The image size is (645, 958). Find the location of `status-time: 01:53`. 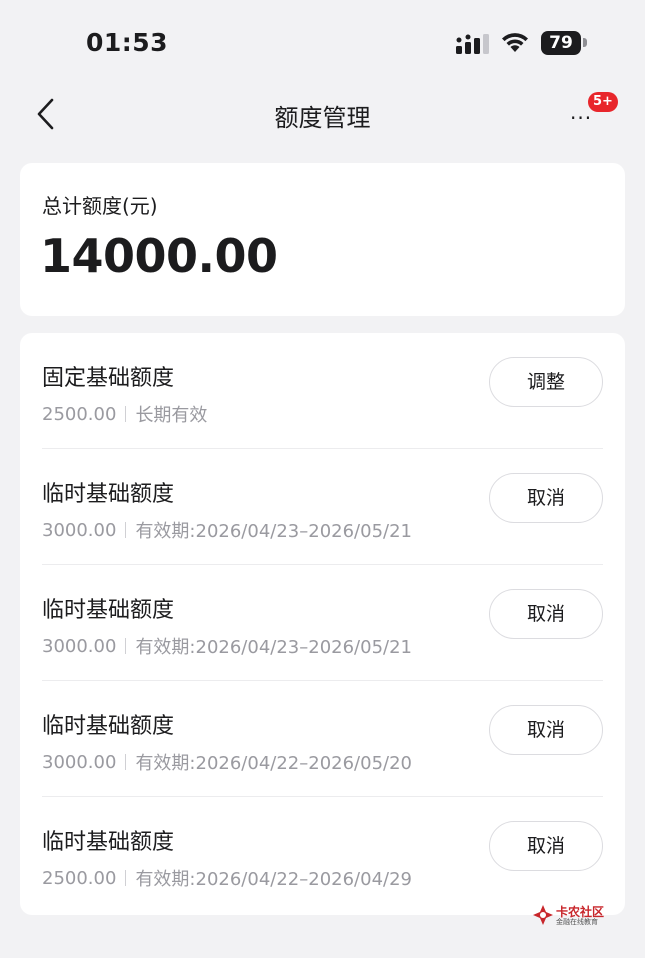

status-time: 01:53 is located at coordinates (127, 42).